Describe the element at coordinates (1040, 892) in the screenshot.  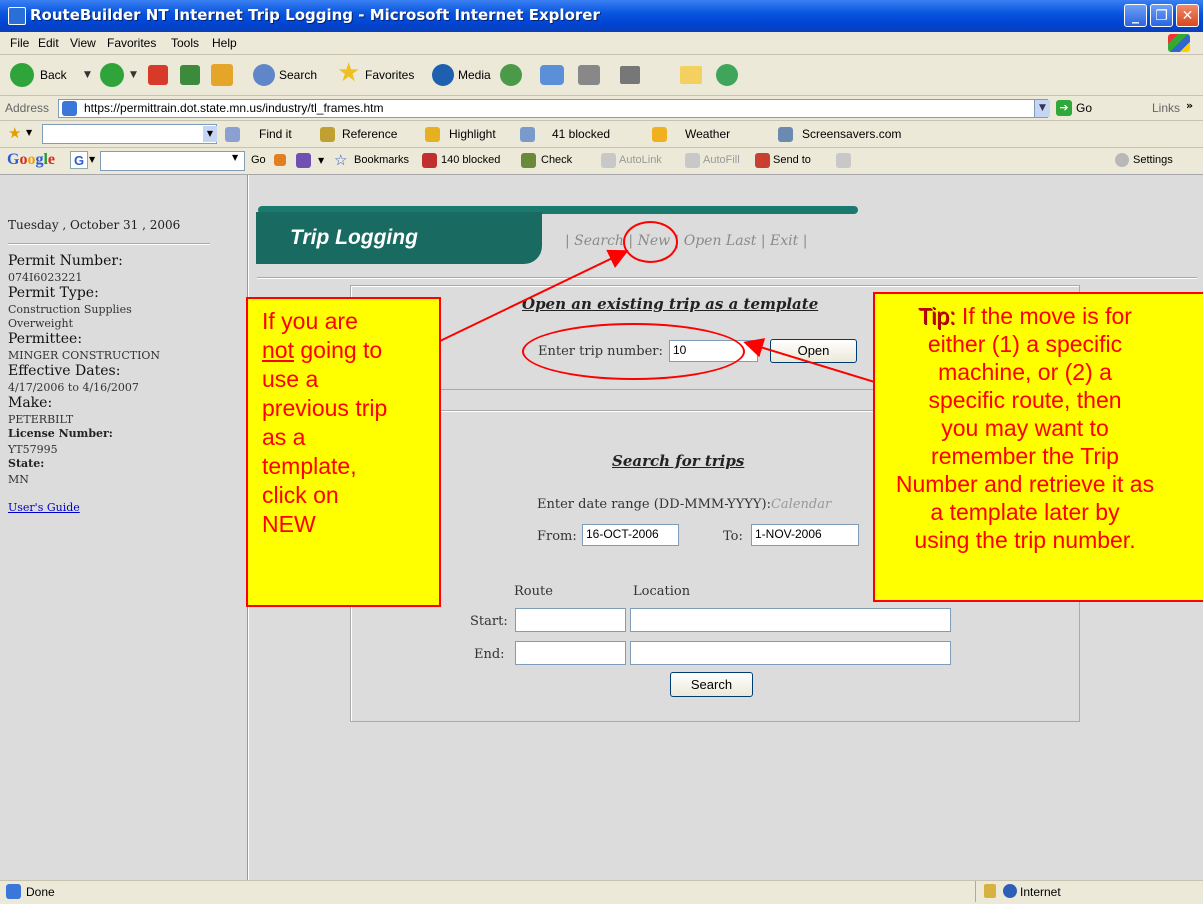
I see `security-zone: Internet` at that location.